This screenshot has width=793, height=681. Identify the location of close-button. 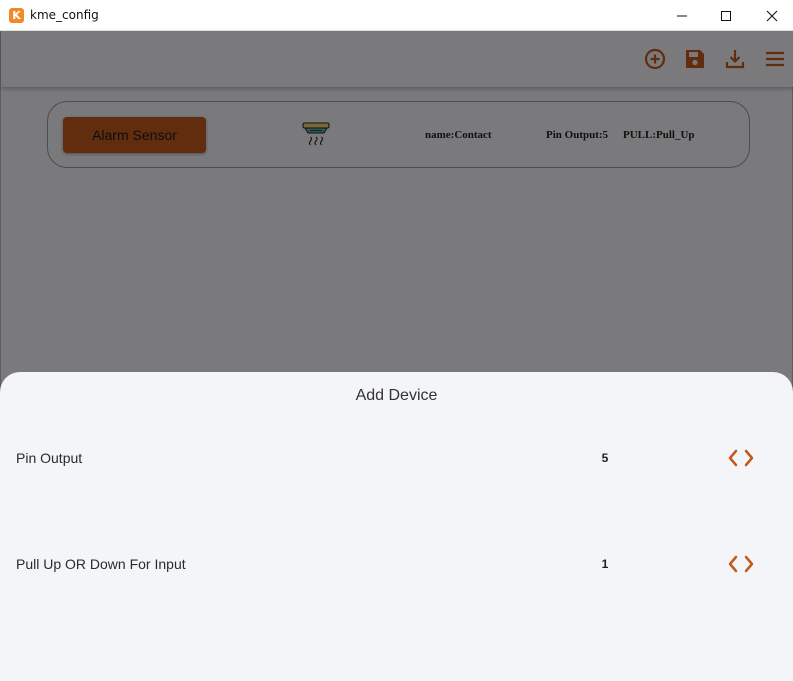
(770, 15).